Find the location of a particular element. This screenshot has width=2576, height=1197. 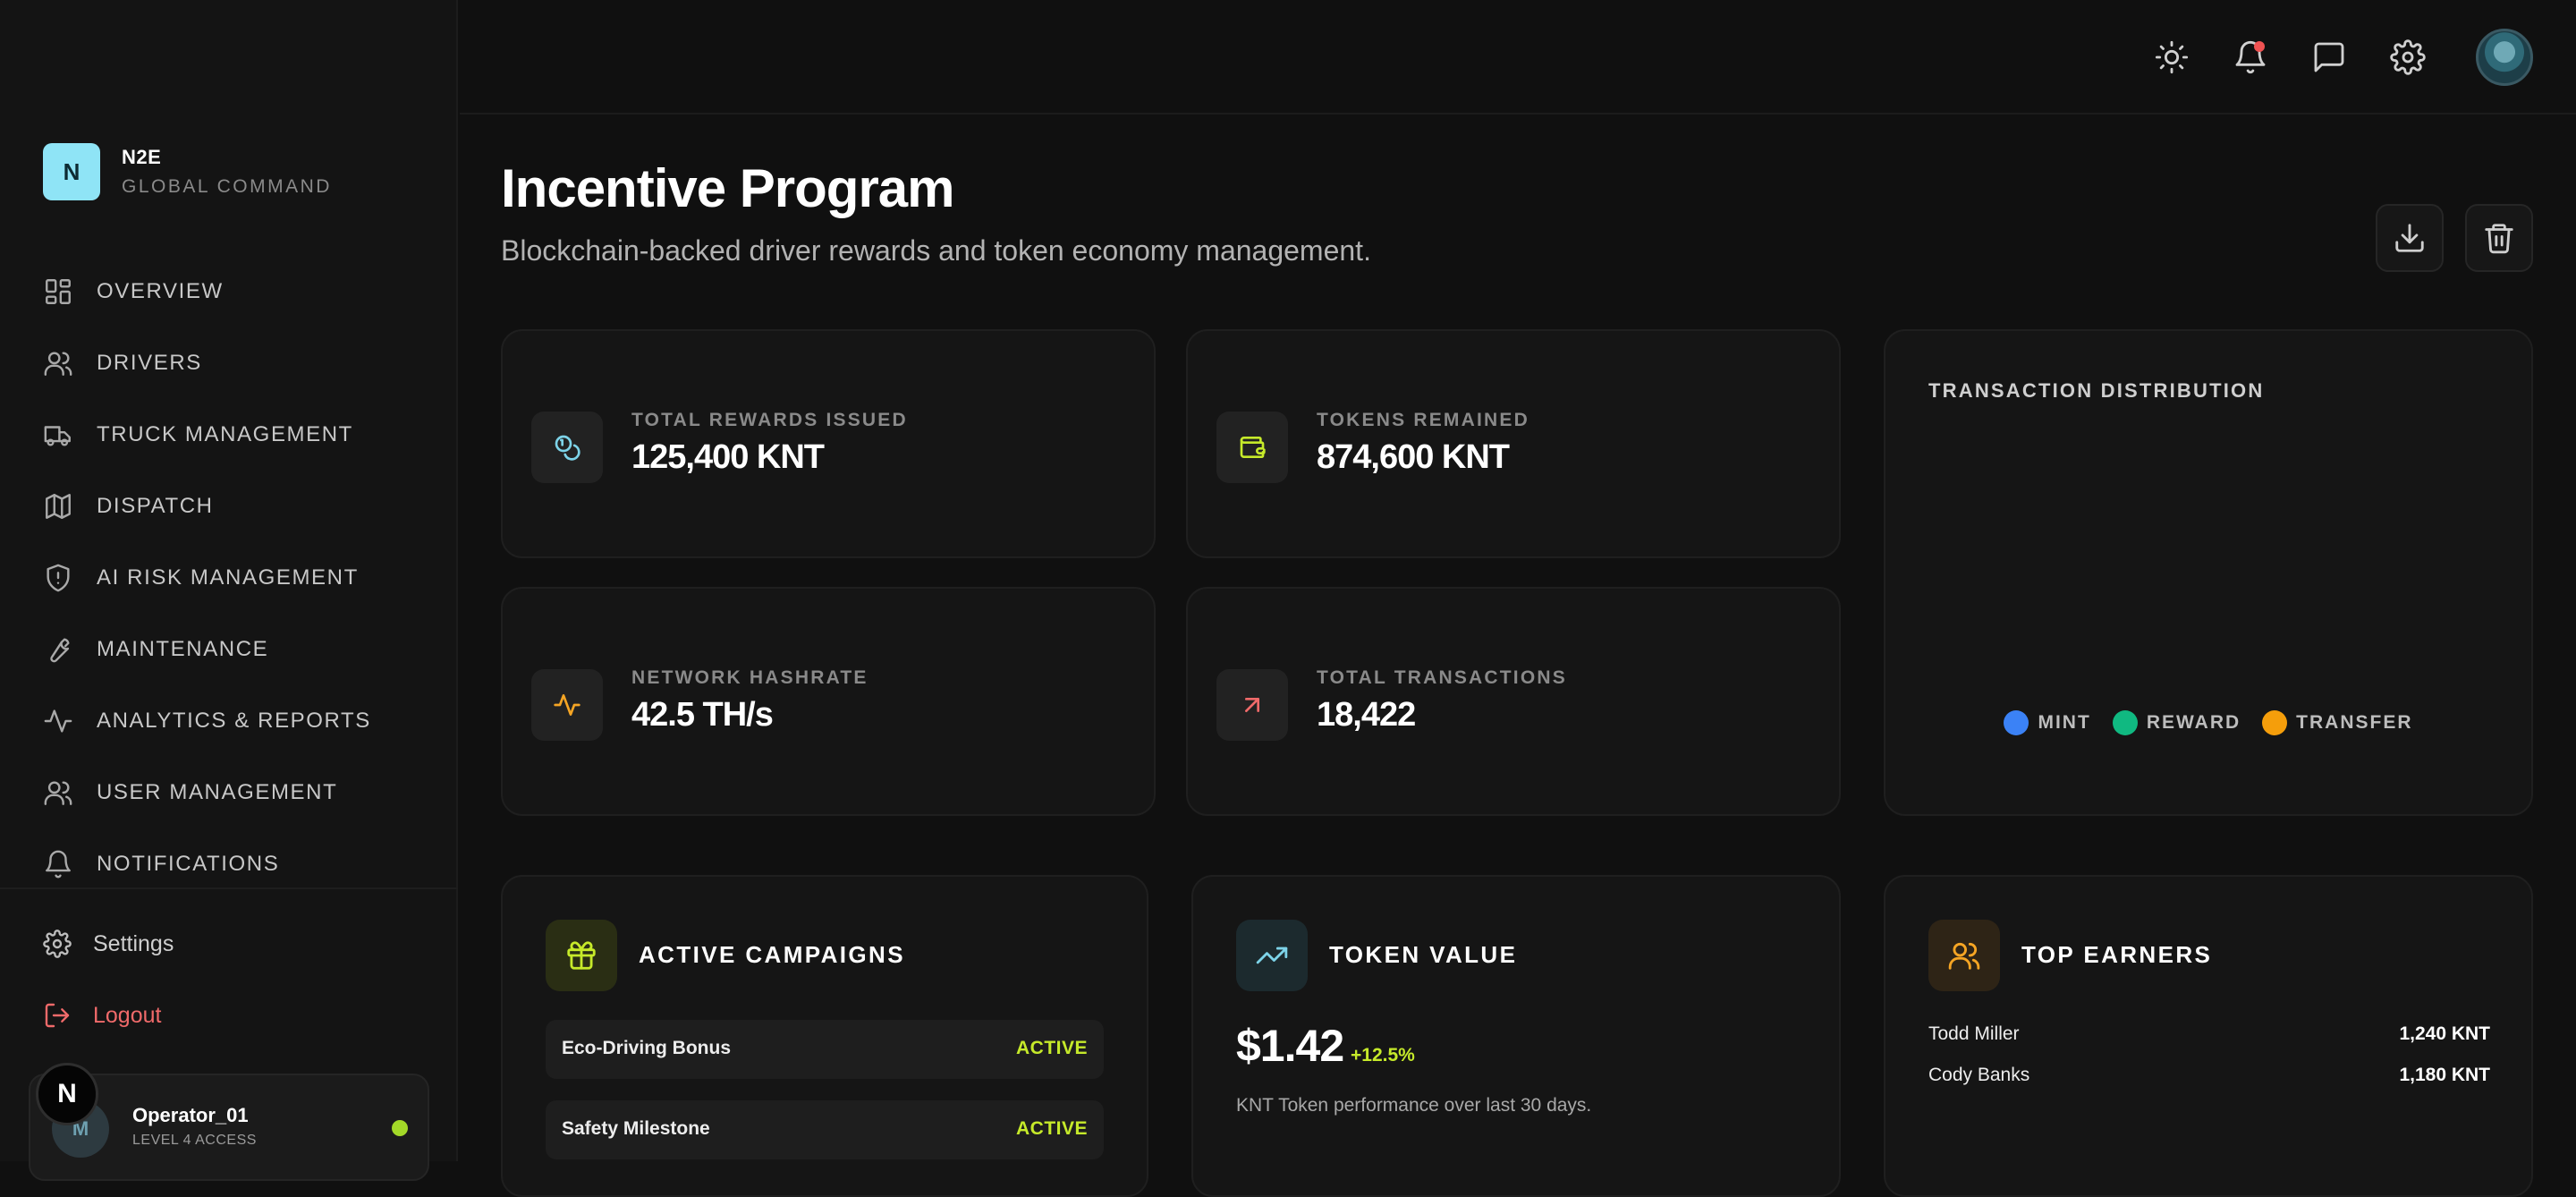

sidebar-item-user-management: USER MANAGEMENT is located at coordinates (239, 792).